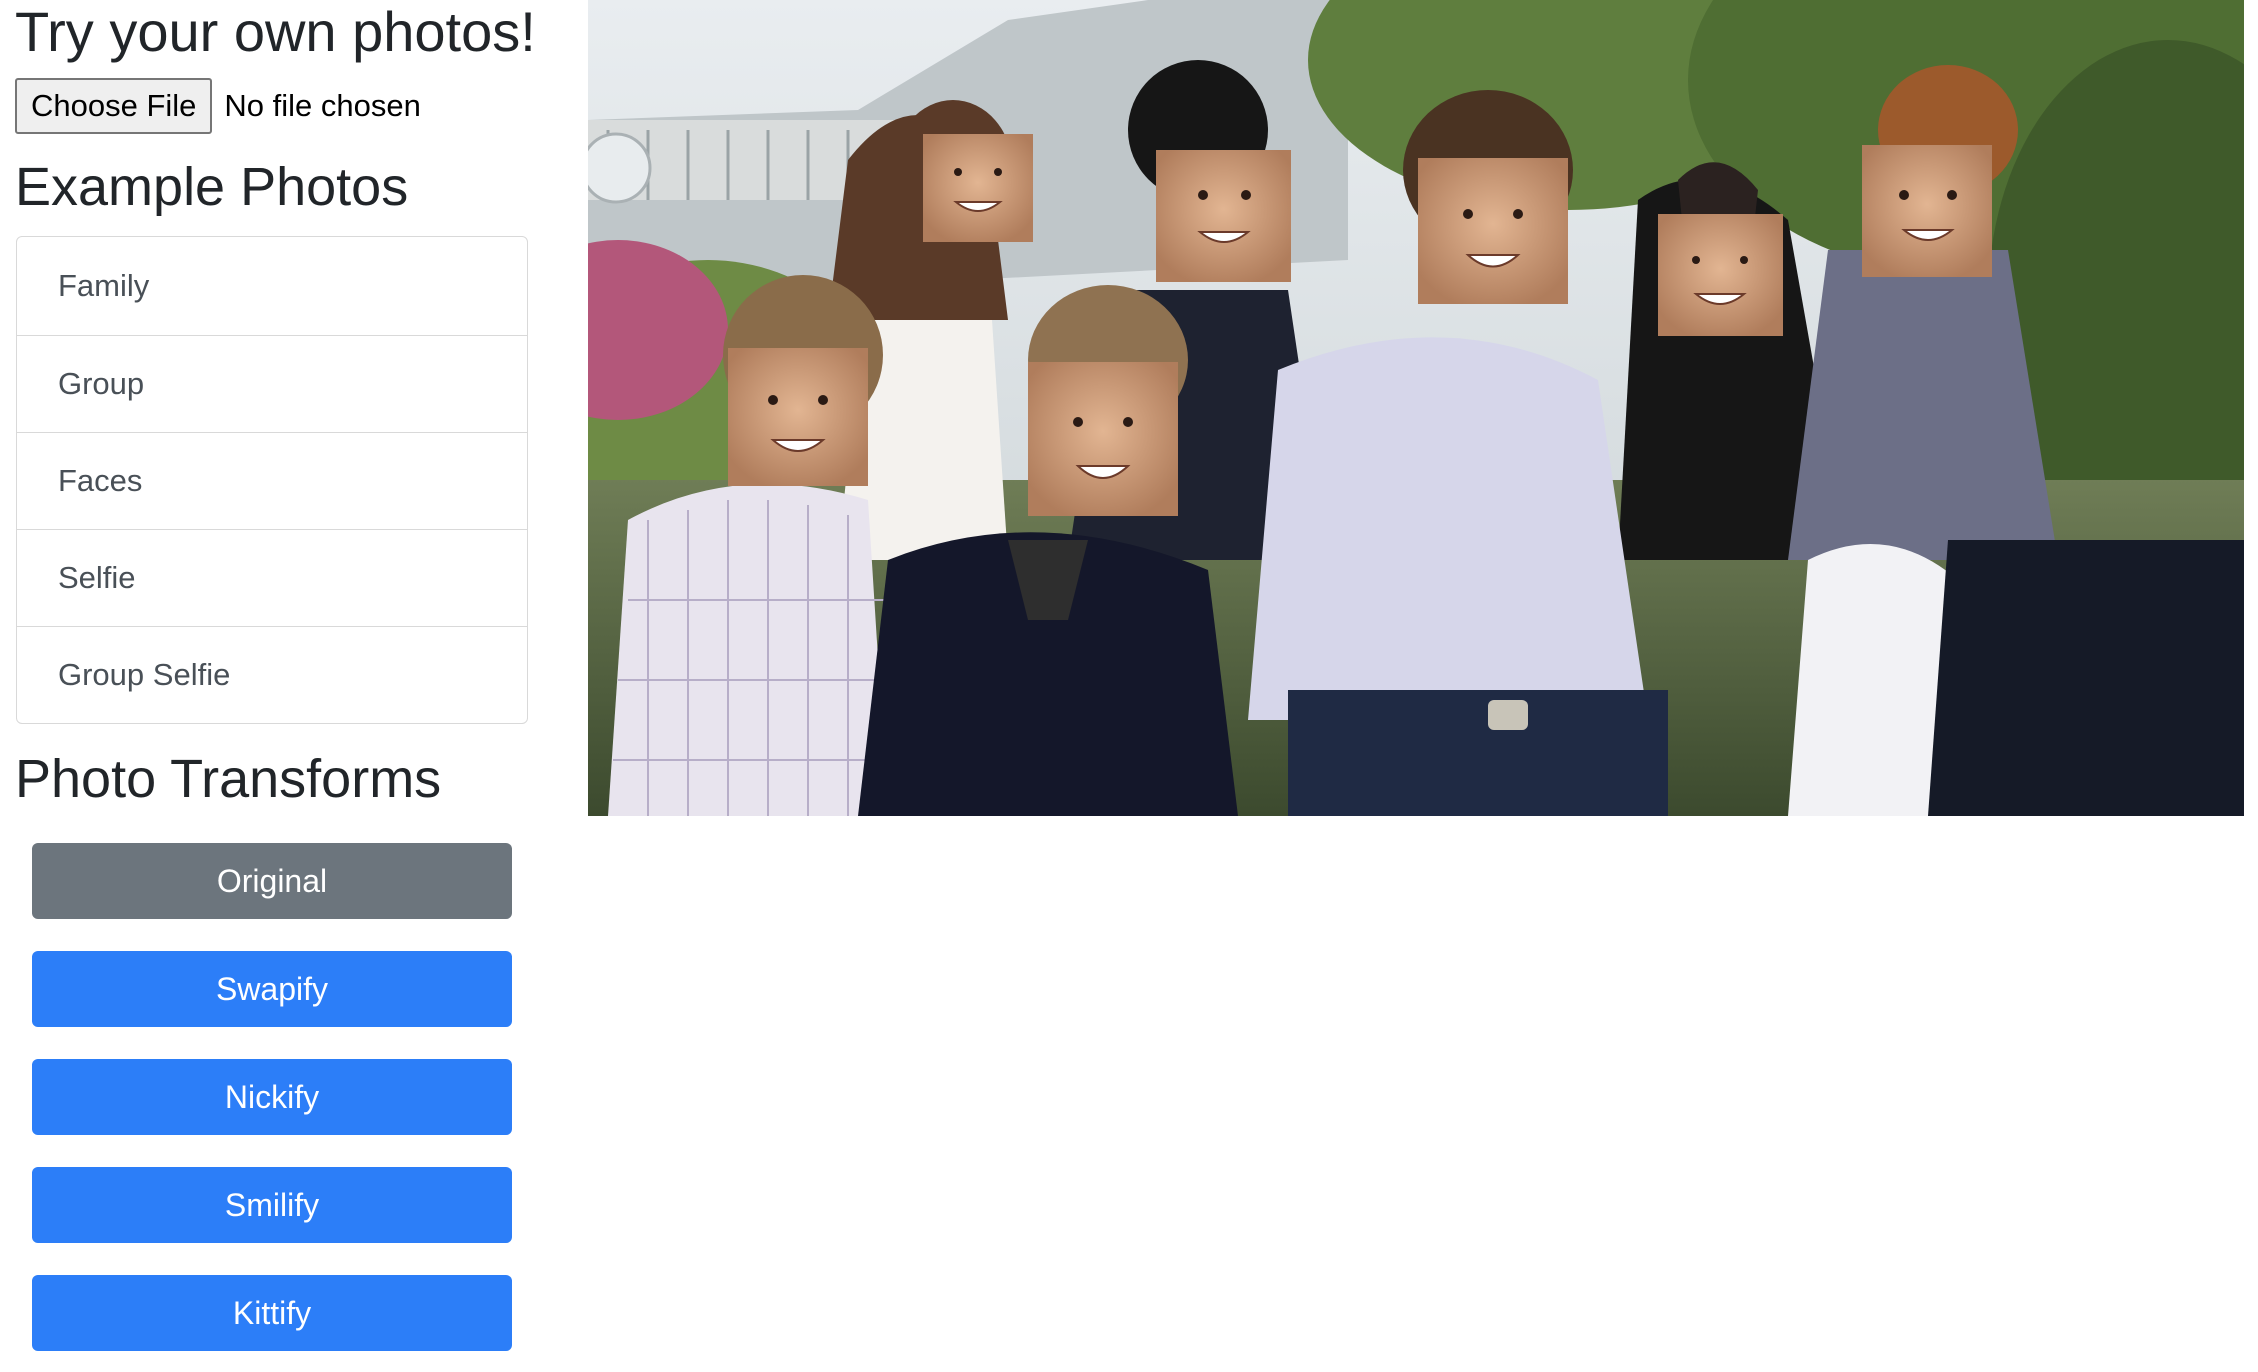  I want to click on example-photos-heading: Example Photos, so click(212, 187).